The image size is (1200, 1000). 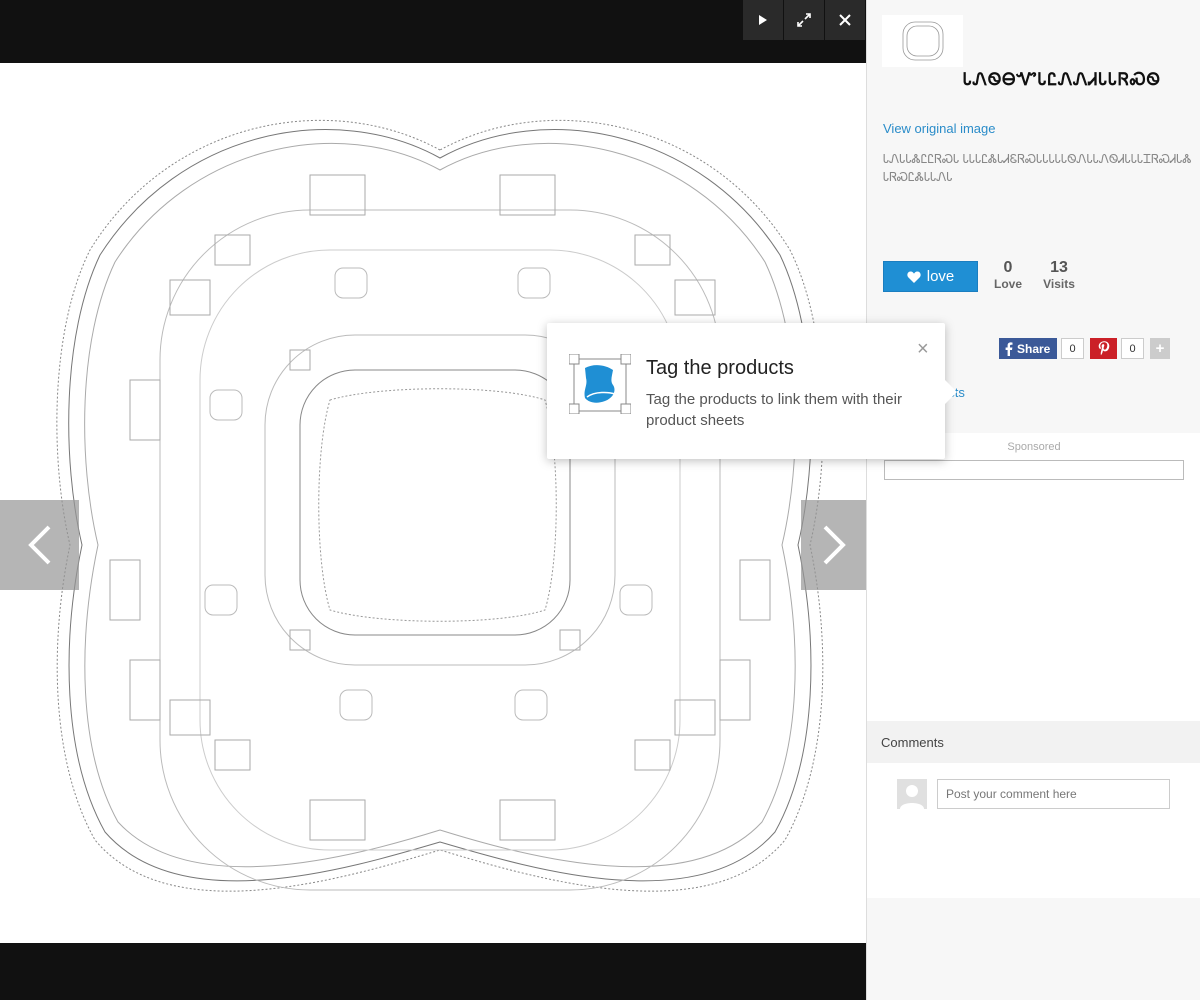 I want to click on visits-label: Visits, so click(x=1059, y=284).